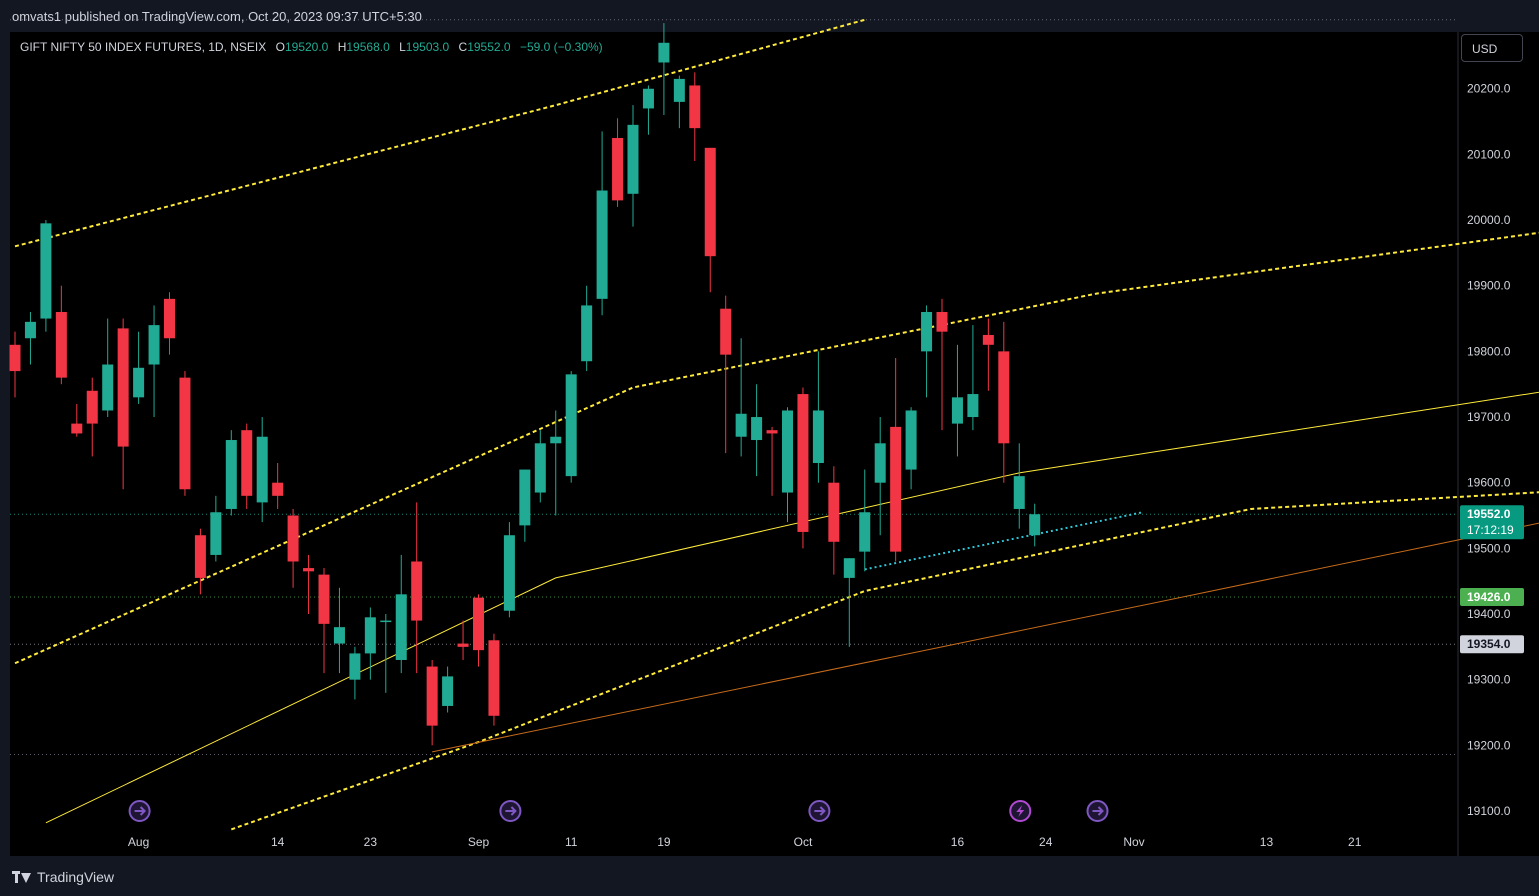 The image size is (1539, 896). What do you see at coordinates (76, 877) in the screenshot?
I see `tradingview-brand-label: TradingView` at bounding box center [76, 877].